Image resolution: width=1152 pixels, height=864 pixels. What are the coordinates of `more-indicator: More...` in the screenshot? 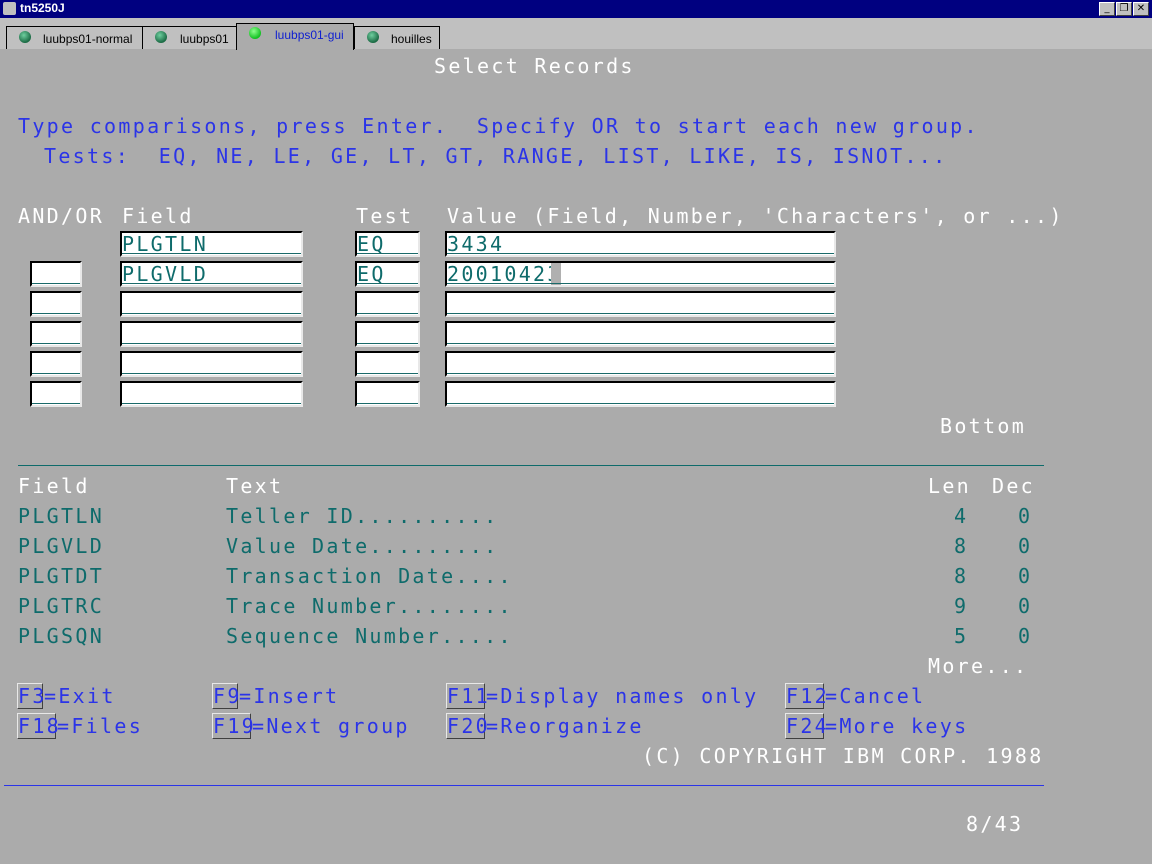 It's located at (978, 666).